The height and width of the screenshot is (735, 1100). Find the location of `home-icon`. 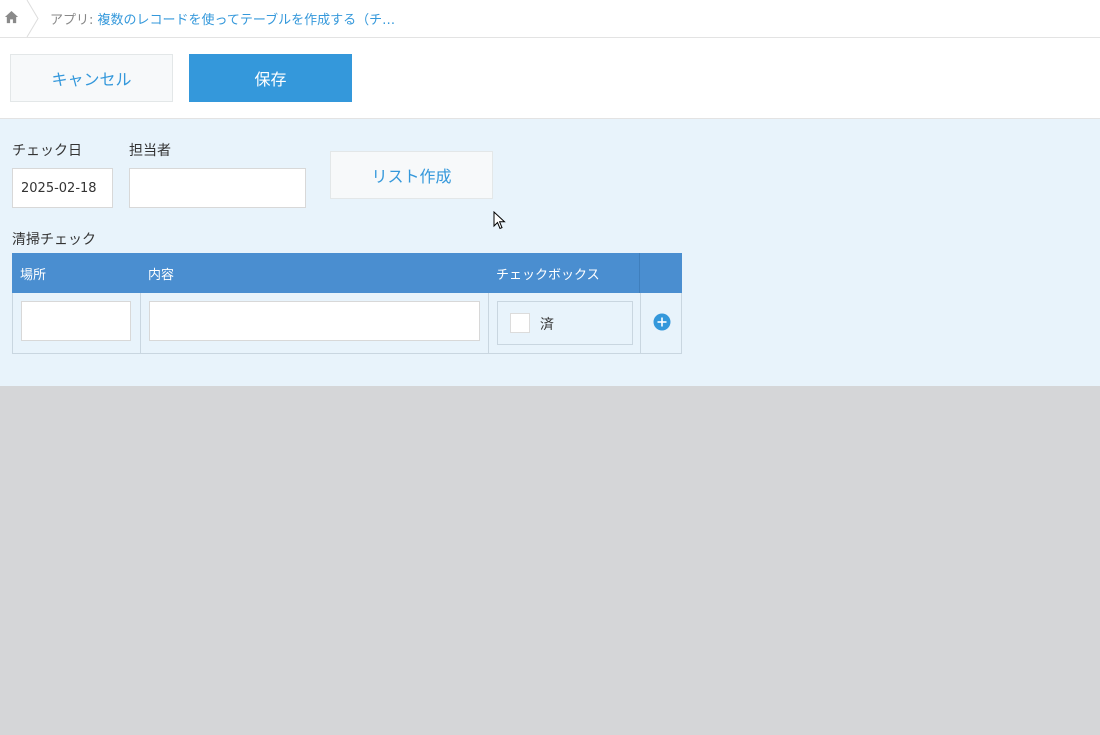

home-icon is located at coordinates (11, 17).